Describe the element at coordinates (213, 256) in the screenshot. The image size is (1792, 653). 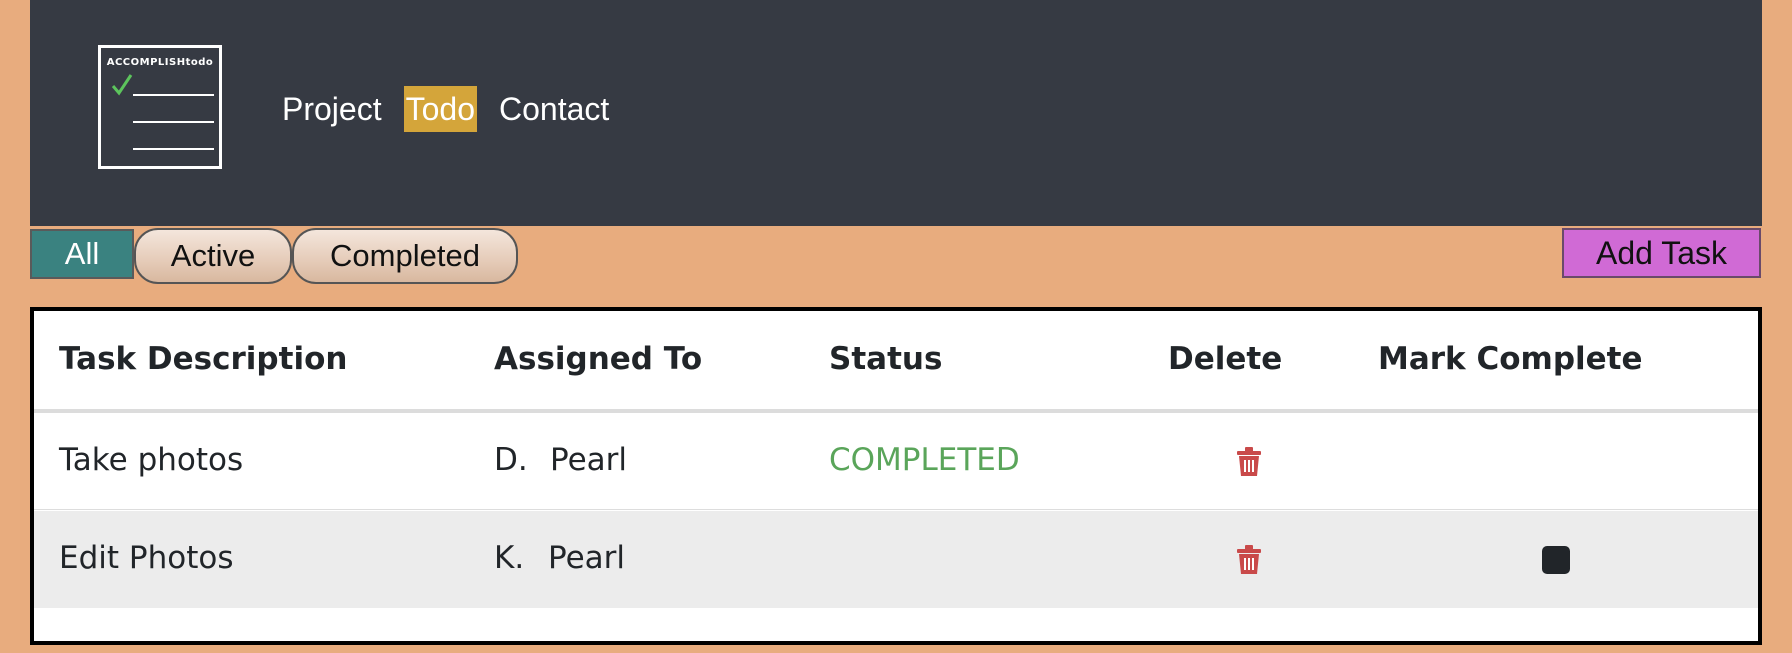
I see `filter-active-button: Active` at that location.